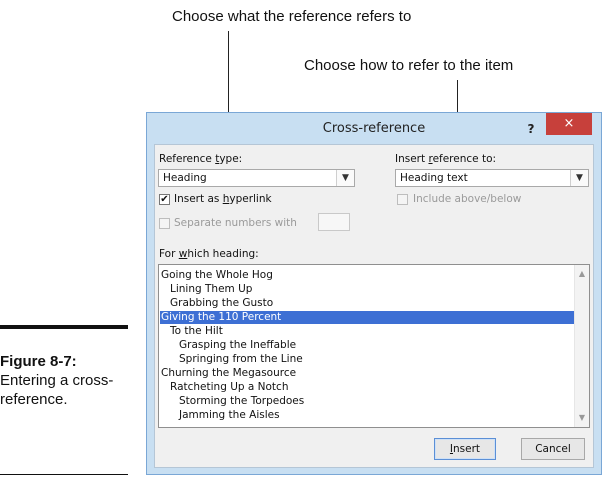 Image resolution: width=609 pixels, height=482 pixels. What do you see at coordinates (374, 129) in the screenshot?
I see `dialog-titlebar: Cross-reference ? ×` at bounding box center [374, 129].